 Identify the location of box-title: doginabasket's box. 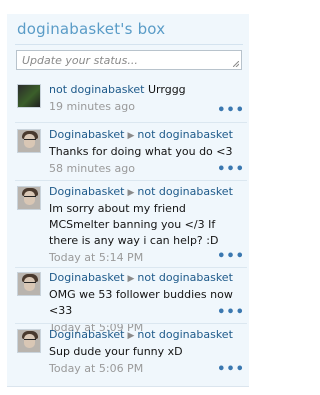
(91, 29).